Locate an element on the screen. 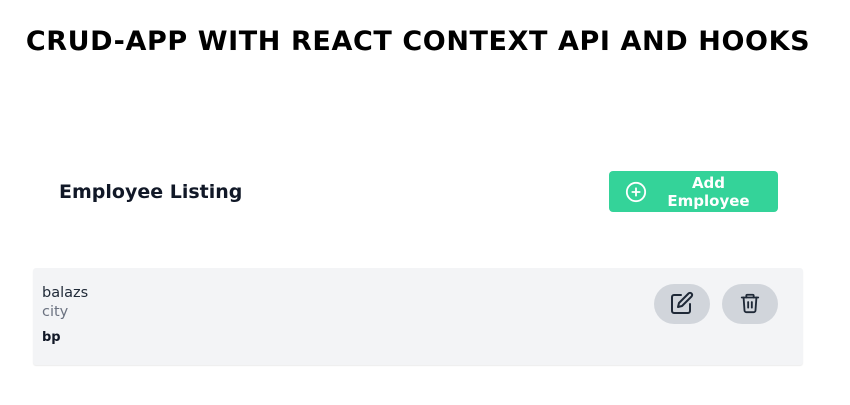 The image size is (850, 405). listing-header: Employee Listing Add Employee is located at coordinates (418, 191).